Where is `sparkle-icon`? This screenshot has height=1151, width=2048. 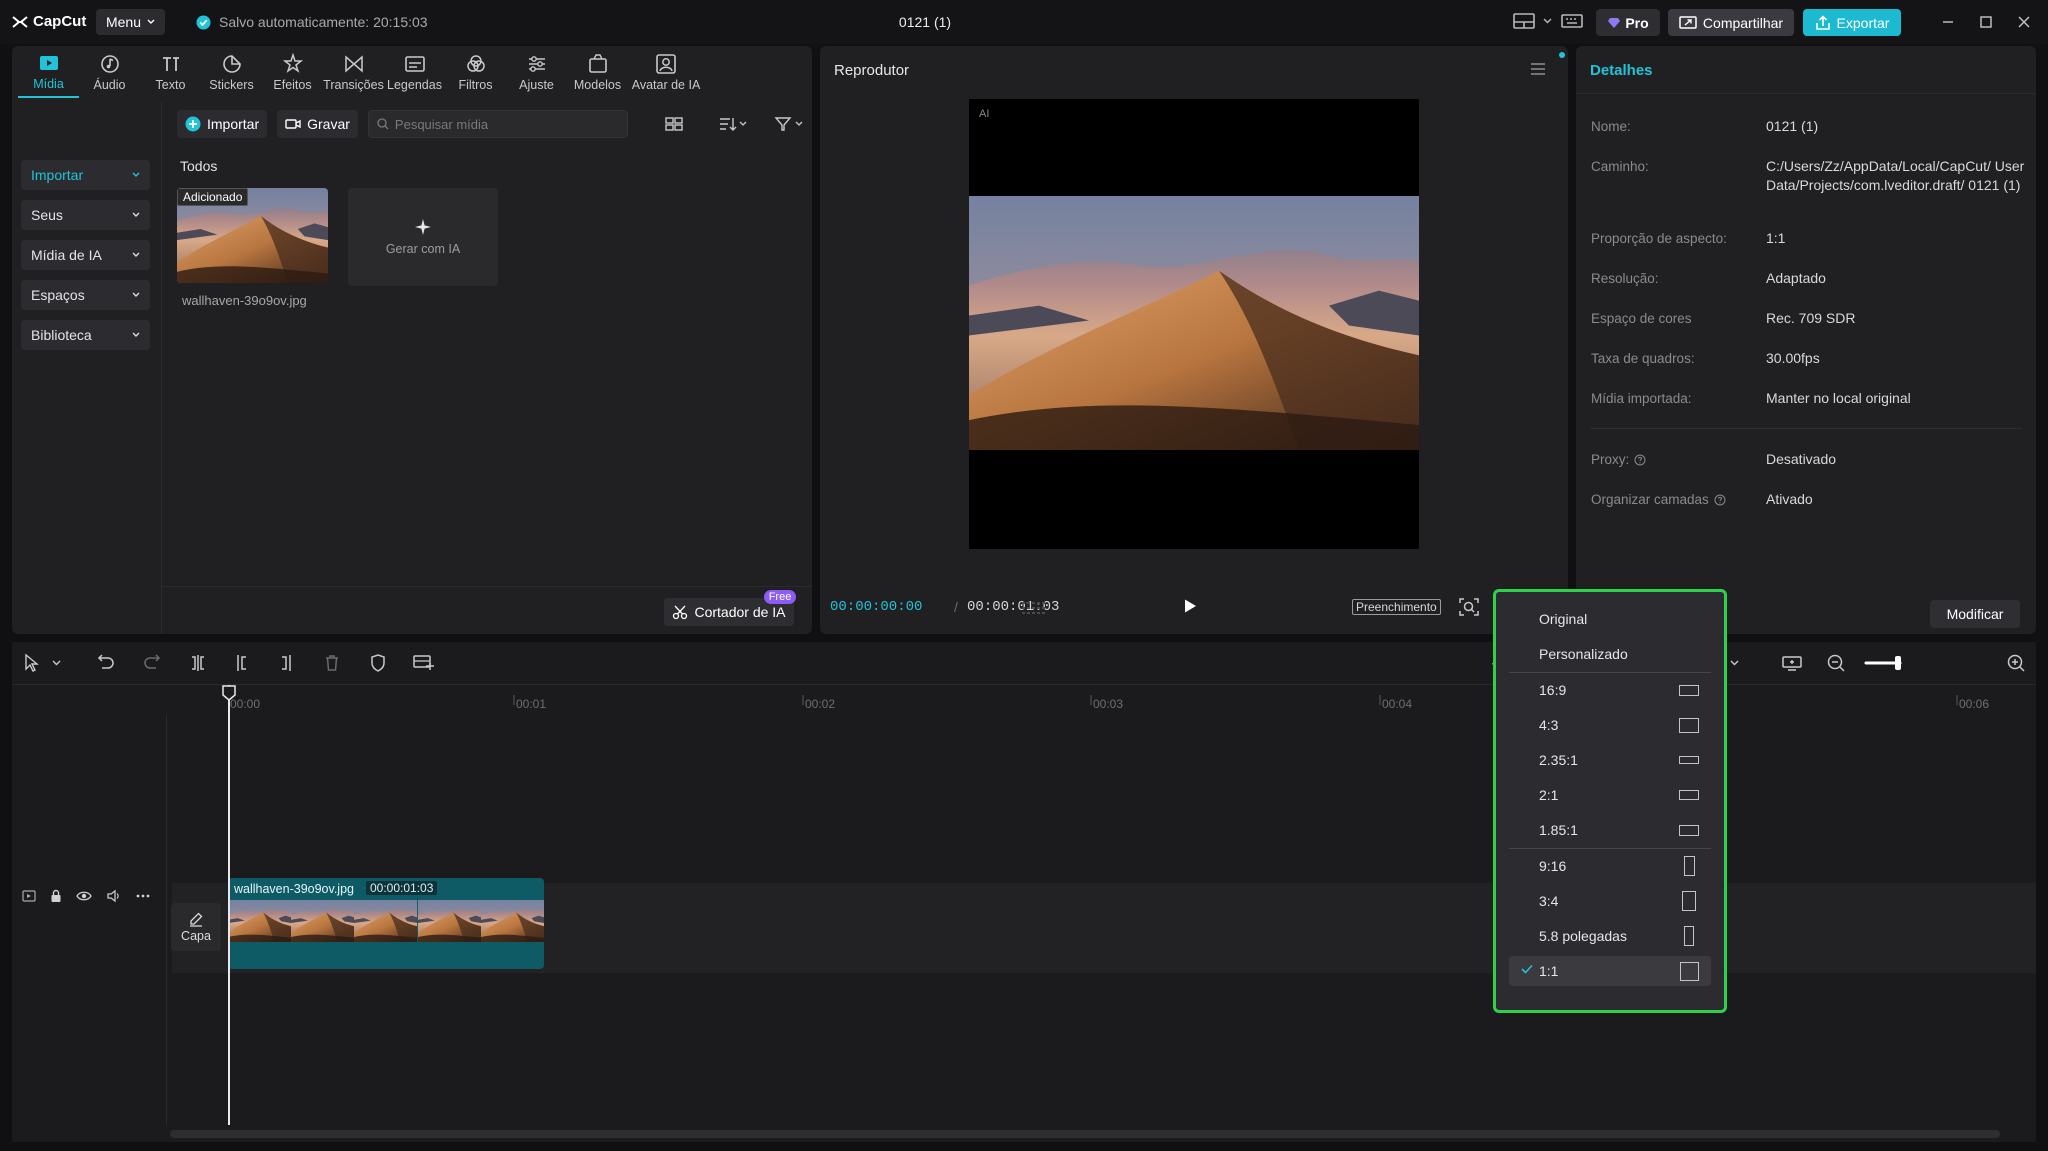
sparkle-icon is located at coordinates (423, 227).